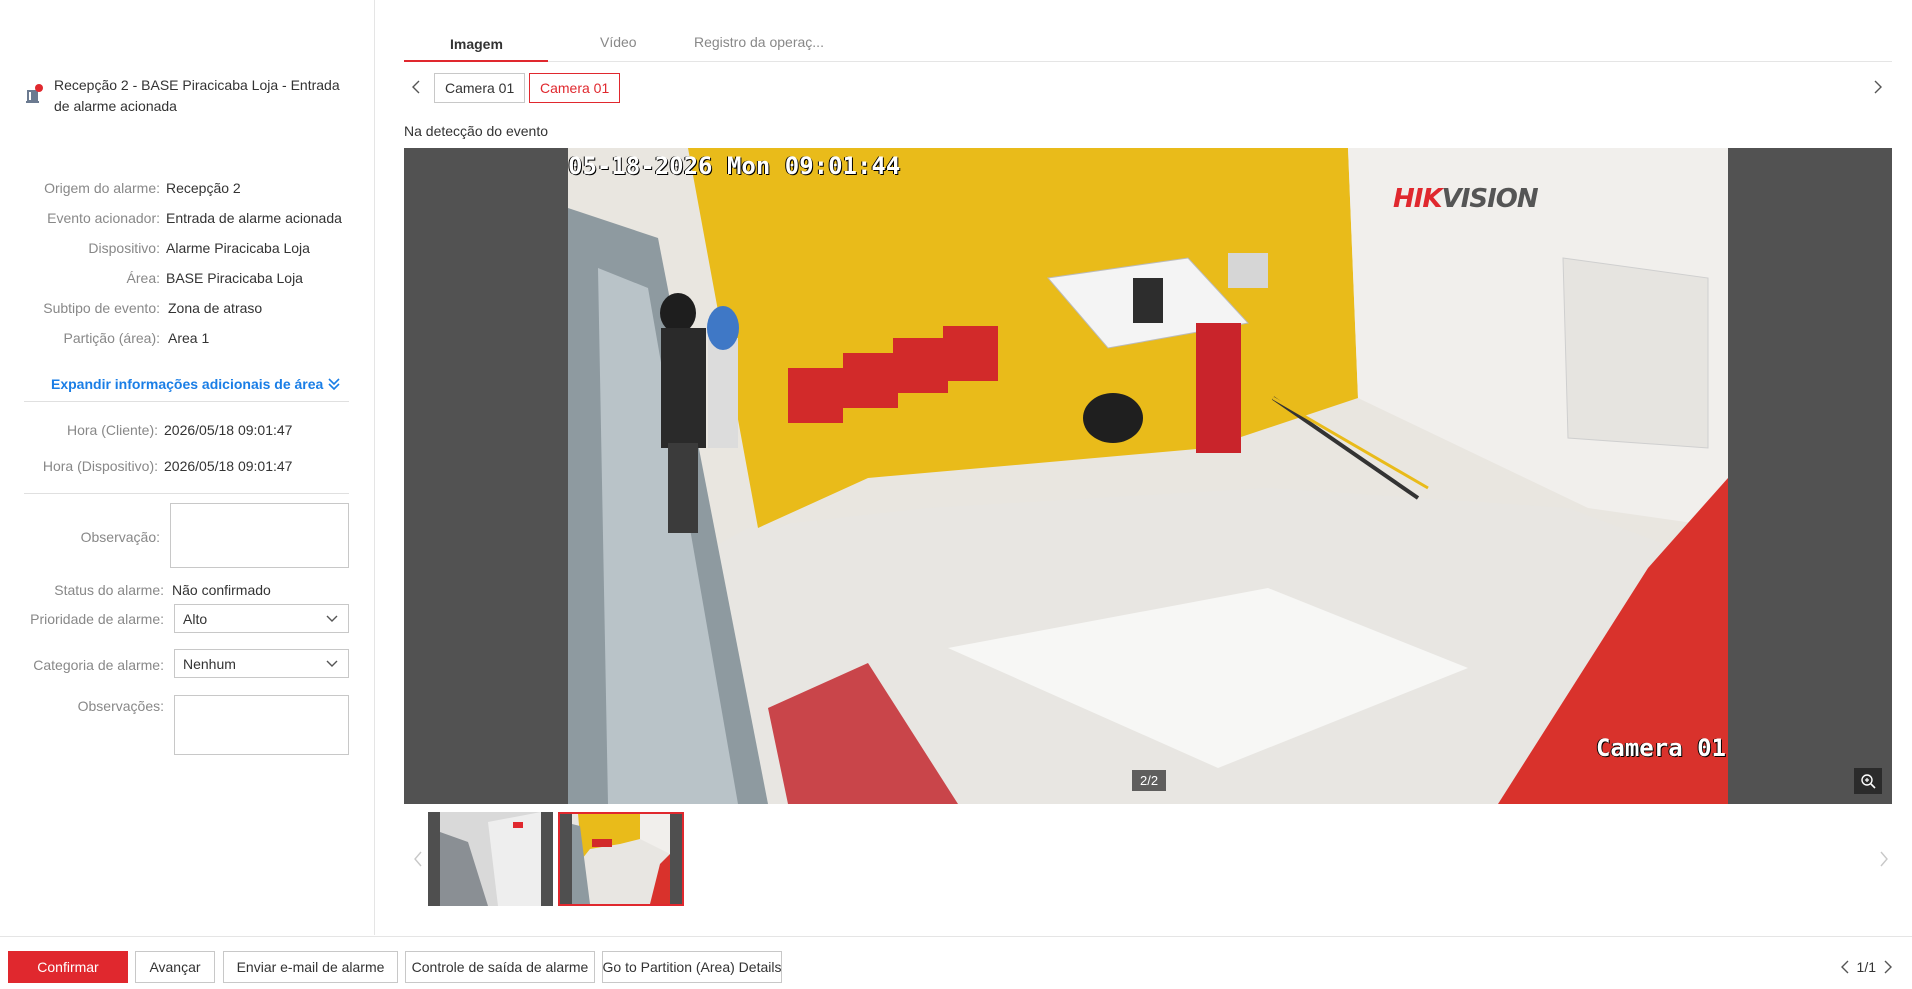 Image resolution: width=1912 pixels, height=989 pixels. What do you see at coordinates (175, 967) in the screenshot?
I see `advance-button: Avançar` at bounding box center [175, 967].